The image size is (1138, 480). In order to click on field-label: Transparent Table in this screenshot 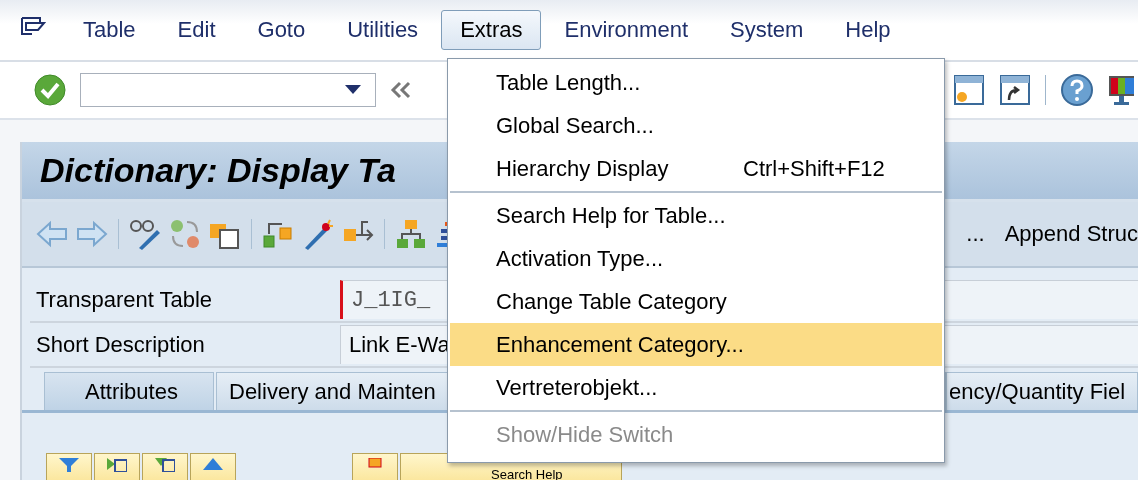, I will do `click(124, 299)`.